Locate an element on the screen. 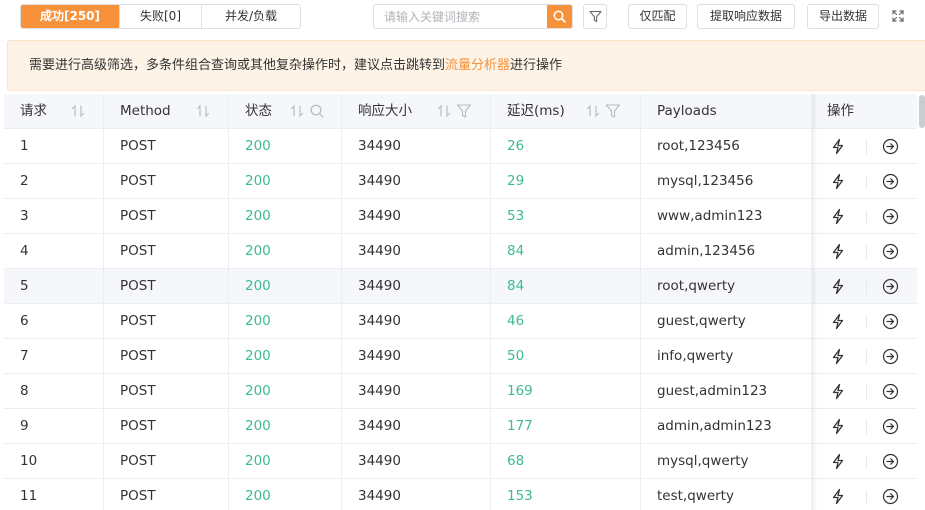  delay-cell: 84 is located at coordinates (566, 251).